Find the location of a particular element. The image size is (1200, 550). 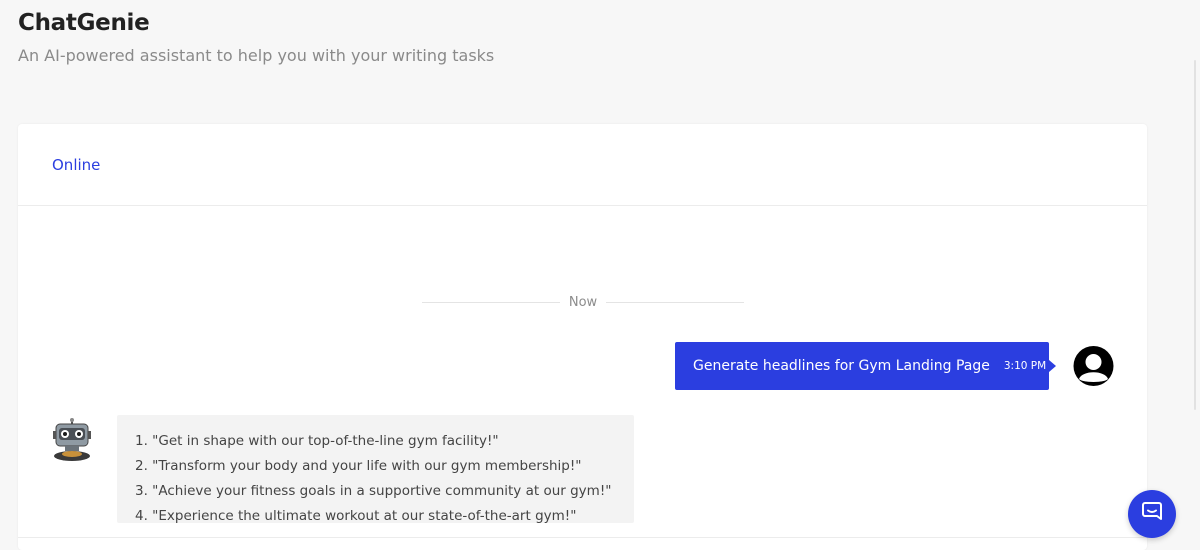

page-scrollbar is located at coordinates (1194, 275).